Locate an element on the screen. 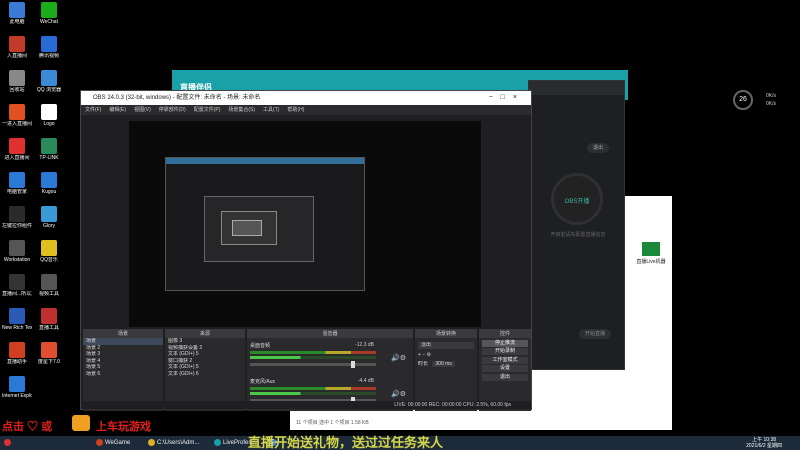 The image size is (800, 450). desktop-icon: Logo is located at coordinates (49, 115).